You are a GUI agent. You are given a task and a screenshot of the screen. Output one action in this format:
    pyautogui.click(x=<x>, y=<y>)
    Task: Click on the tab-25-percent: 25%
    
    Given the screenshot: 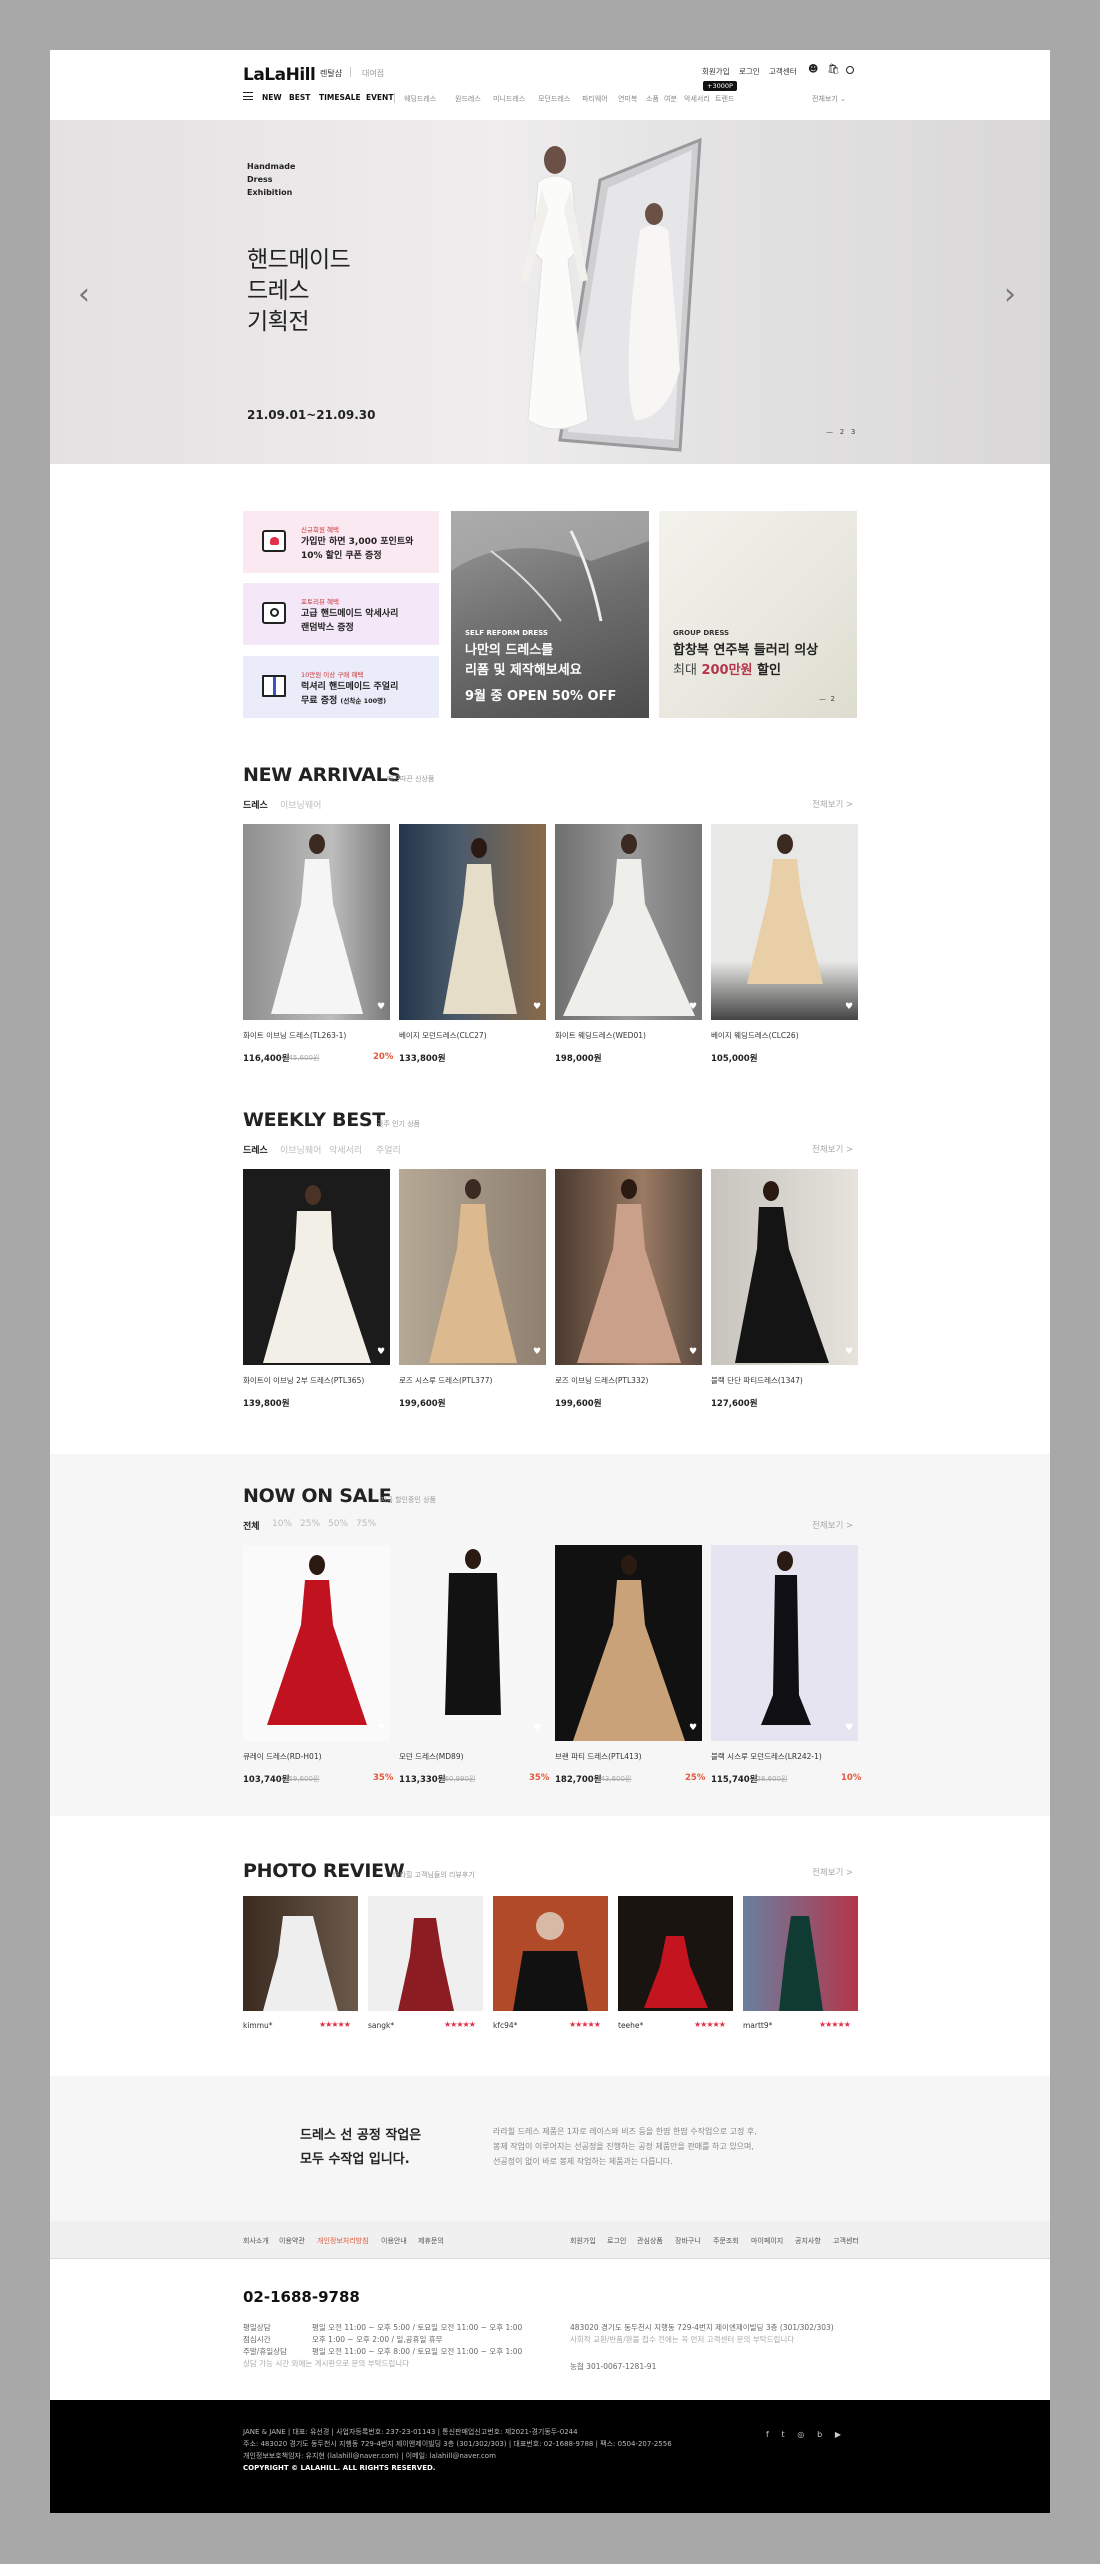 What is the action you would take?
    pyautogui.click(x=310, y=1524)
    